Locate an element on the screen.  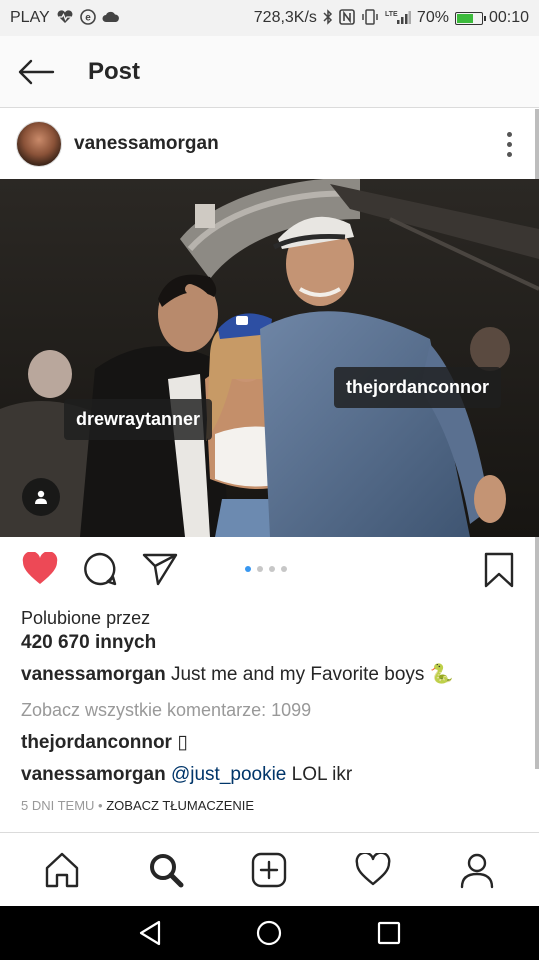
cloud-icon is located at coordinates (111, 18).